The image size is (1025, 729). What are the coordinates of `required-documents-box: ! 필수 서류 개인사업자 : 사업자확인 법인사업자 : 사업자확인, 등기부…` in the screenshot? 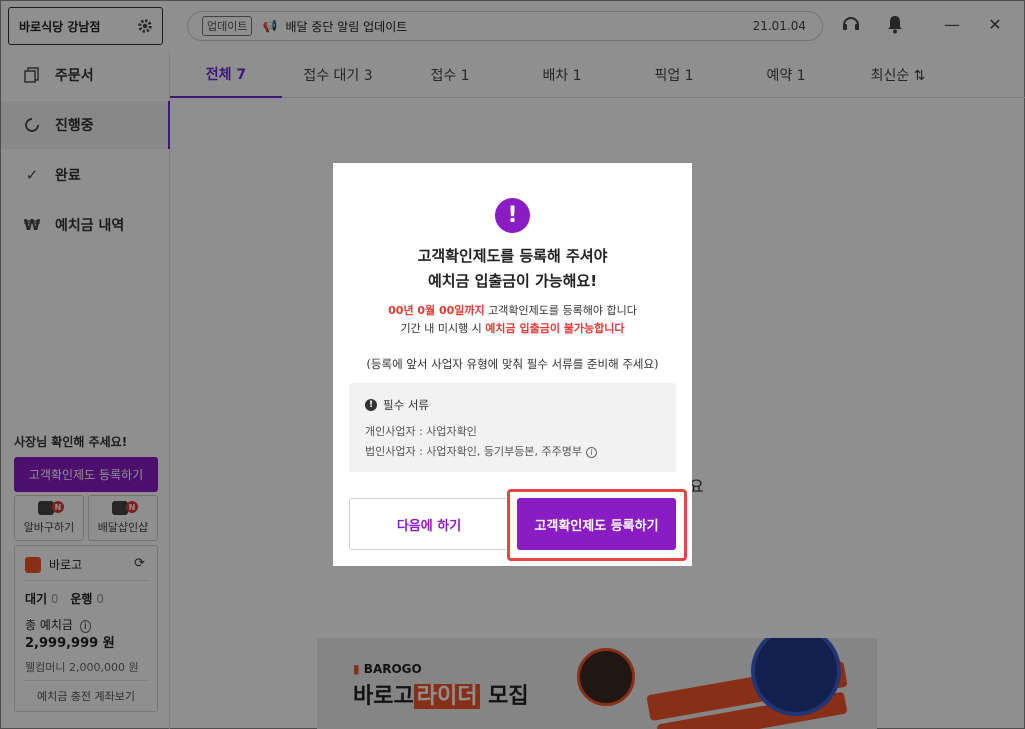 It's located at (512, 427).